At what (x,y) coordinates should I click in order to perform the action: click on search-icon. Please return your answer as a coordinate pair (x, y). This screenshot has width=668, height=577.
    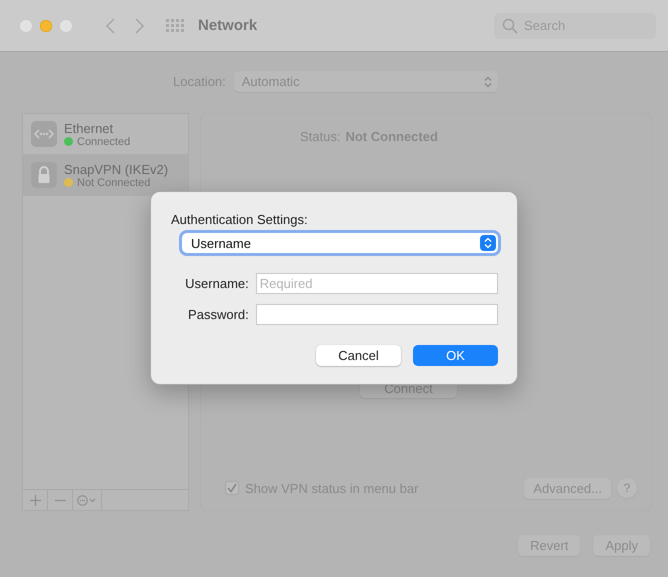
    Looking at the image, I should click on (510, 26).